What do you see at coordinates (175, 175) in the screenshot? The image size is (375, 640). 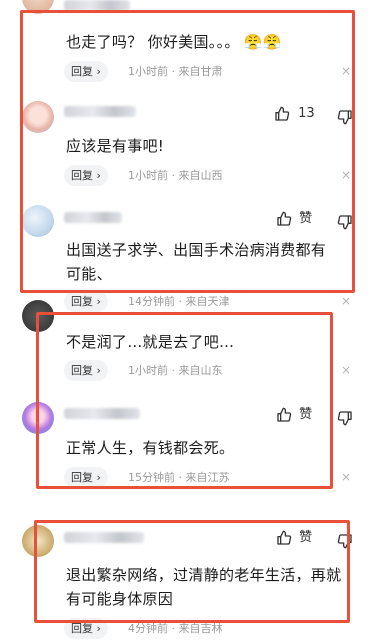 I see `comment-meta: 1小时前 · 来自山西` at bounding box center [175, 175].